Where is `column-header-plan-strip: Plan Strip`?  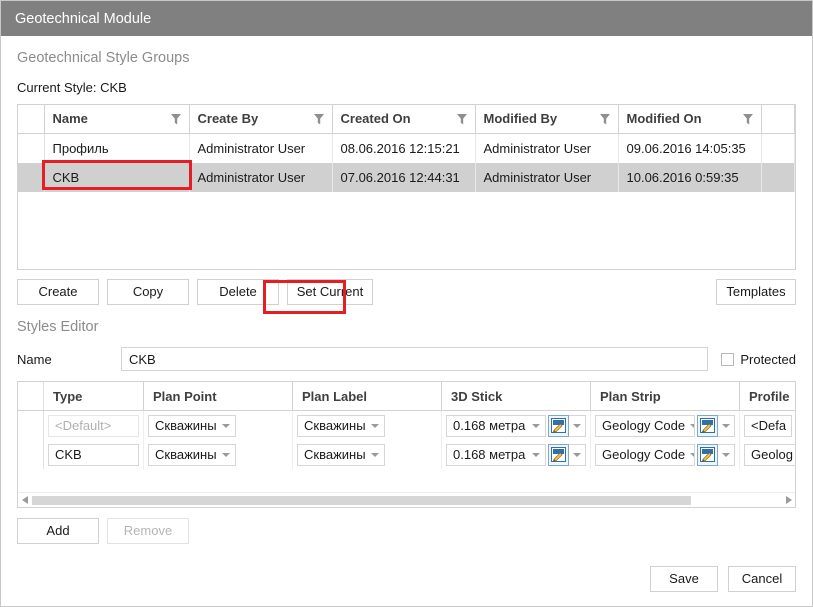
column-header-plan-strip: Plan Strip is located at coordinates (665, 396).